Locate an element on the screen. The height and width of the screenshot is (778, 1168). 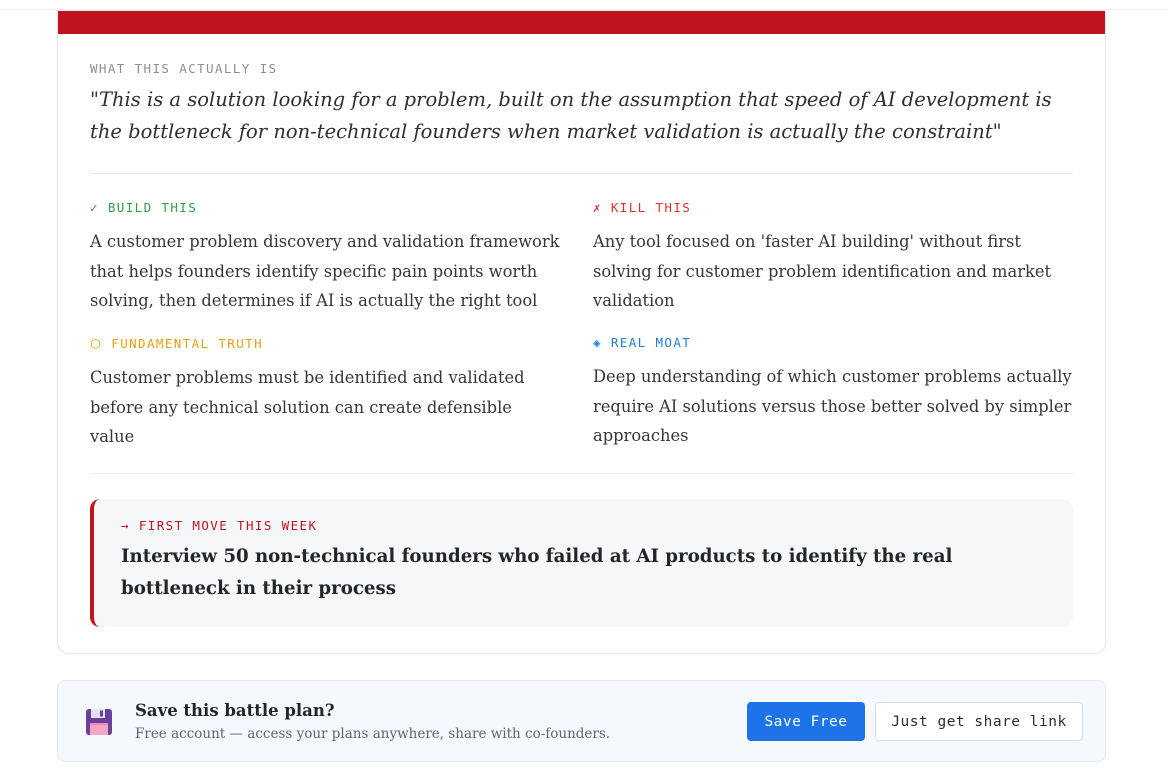
real-moat-label: REAL MOAT is located at coordinates (651, 342).